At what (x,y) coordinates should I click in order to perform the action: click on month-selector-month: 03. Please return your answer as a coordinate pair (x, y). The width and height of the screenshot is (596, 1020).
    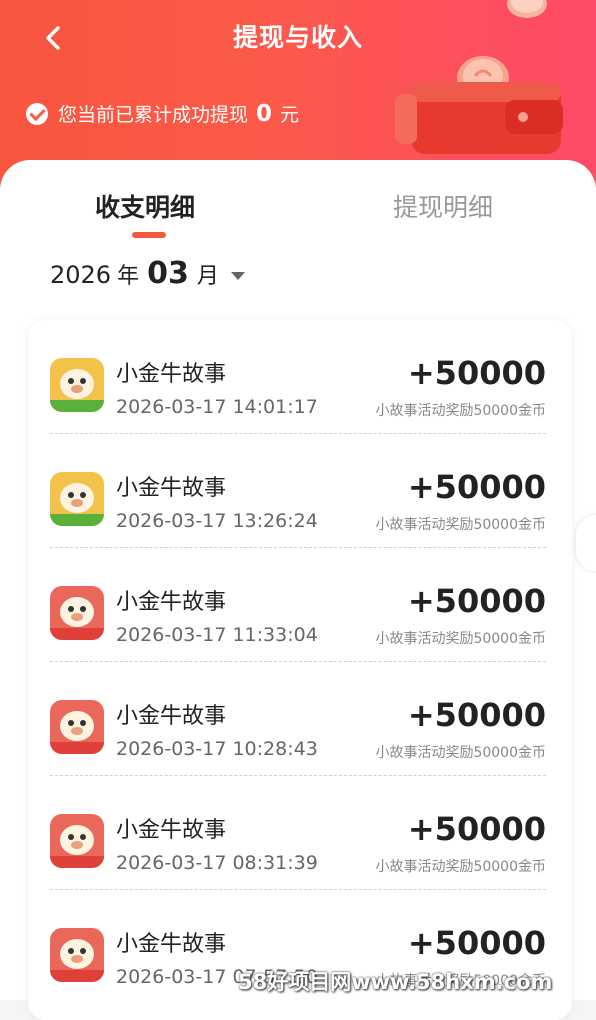
    Looking at the image, I should click on (168, 273).